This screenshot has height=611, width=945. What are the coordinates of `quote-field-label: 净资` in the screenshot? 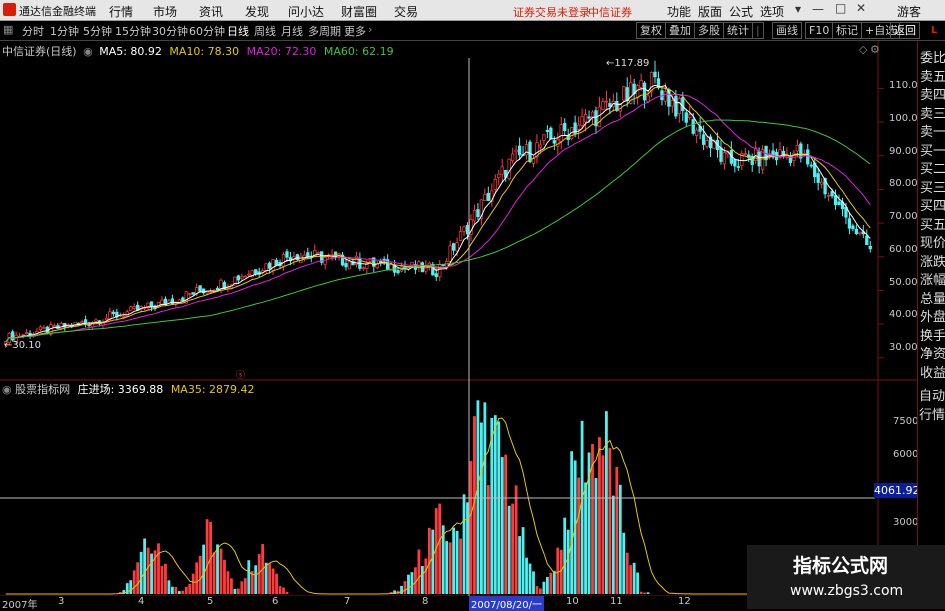 It's located at (932, 352).